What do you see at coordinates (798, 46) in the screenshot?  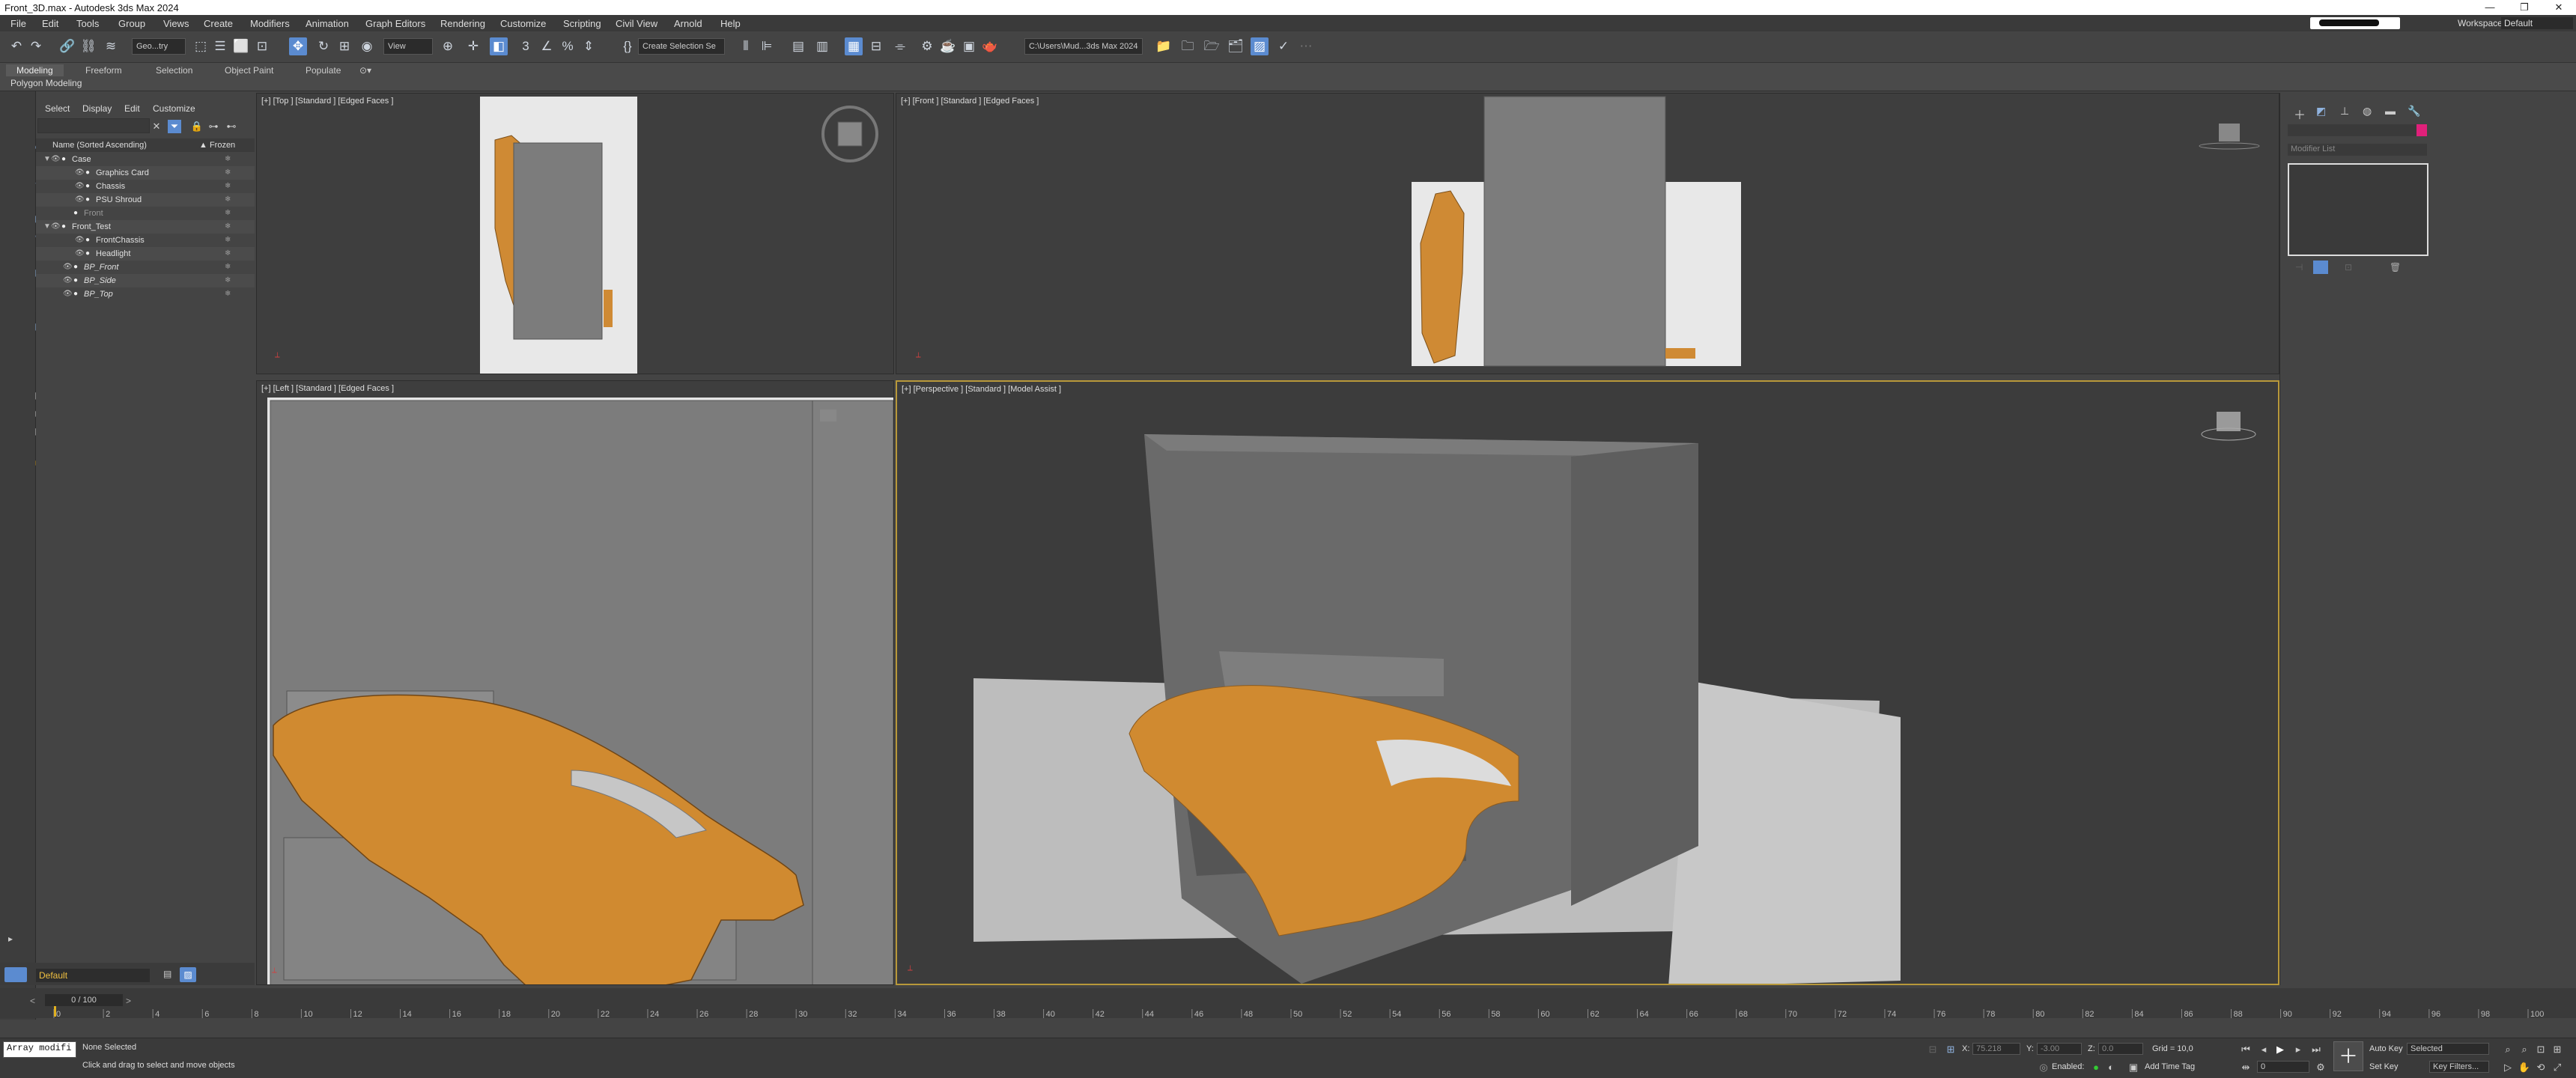 I see `toggle-scene-explorer-icon: ▤` at bounding box center [798, 46].